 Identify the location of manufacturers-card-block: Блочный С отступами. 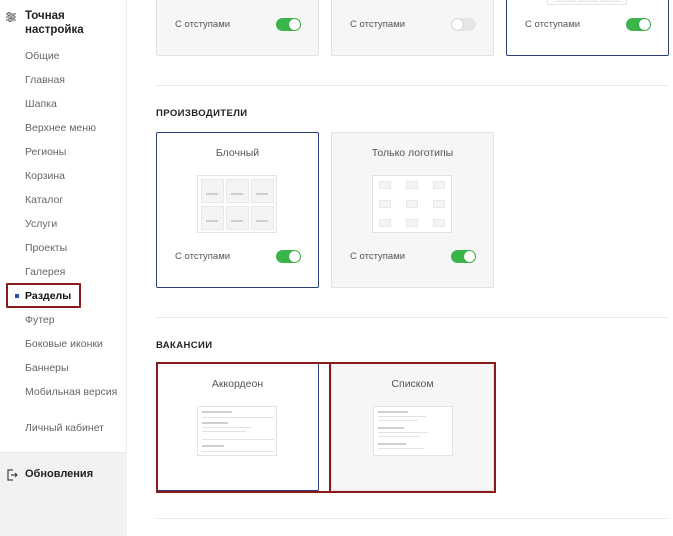
(237, 210).